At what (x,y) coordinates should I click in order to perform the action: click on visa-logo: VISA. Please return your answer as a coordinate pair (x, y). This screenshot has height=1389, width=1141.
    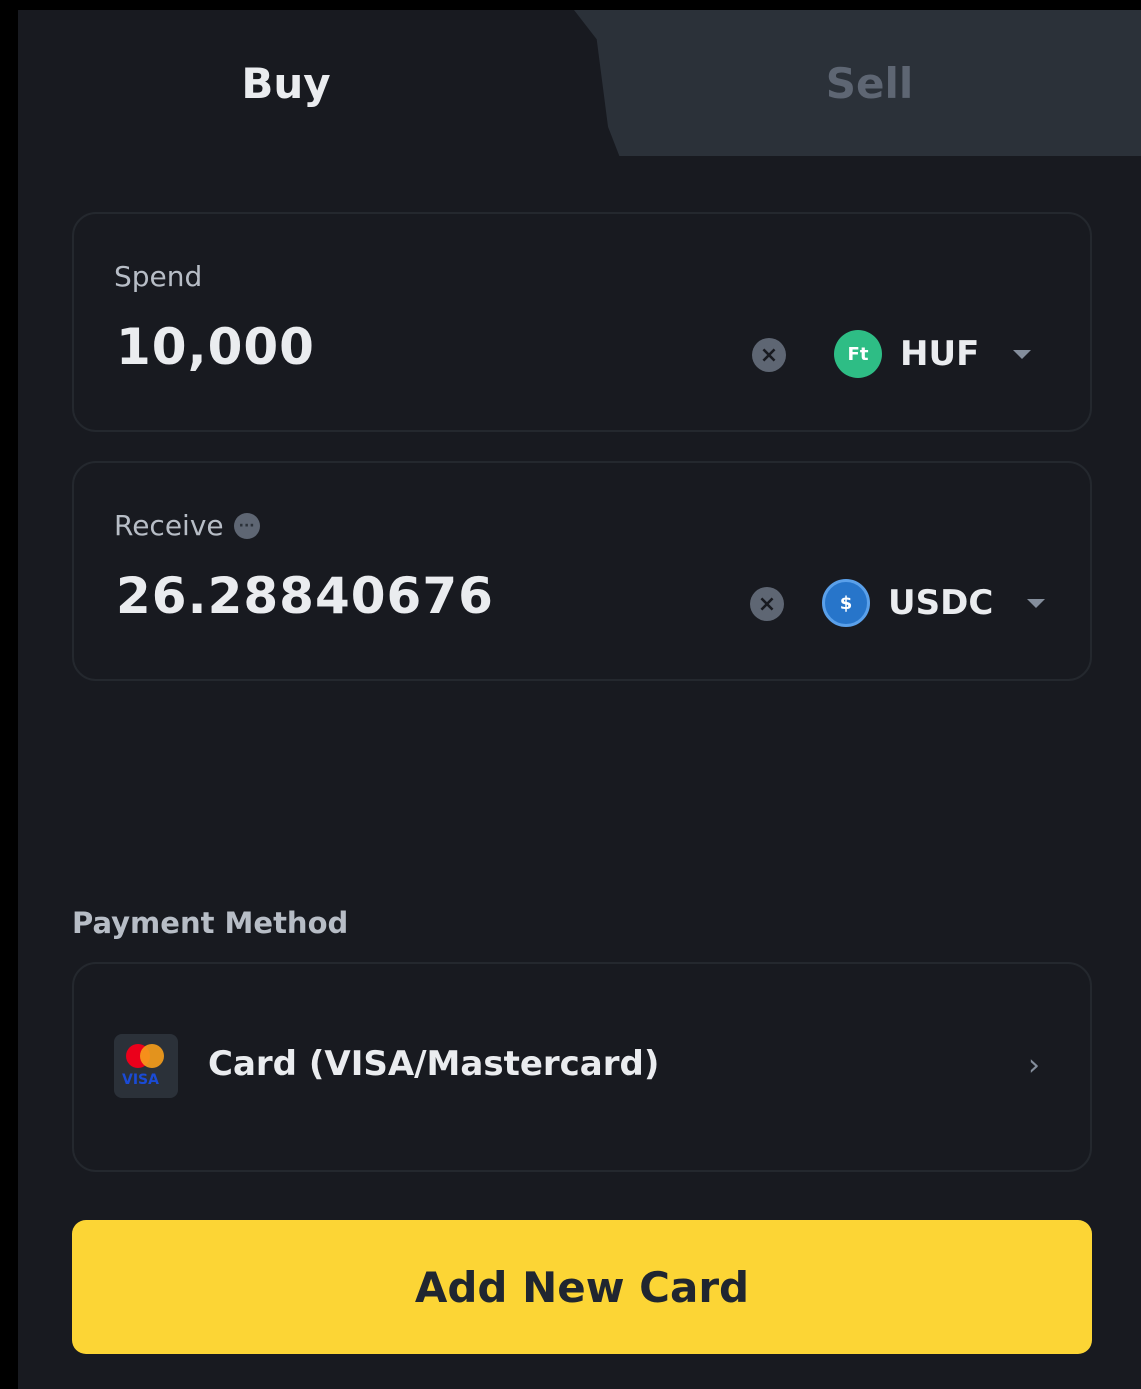
    Looking at the image, I should click on (140, 1080).